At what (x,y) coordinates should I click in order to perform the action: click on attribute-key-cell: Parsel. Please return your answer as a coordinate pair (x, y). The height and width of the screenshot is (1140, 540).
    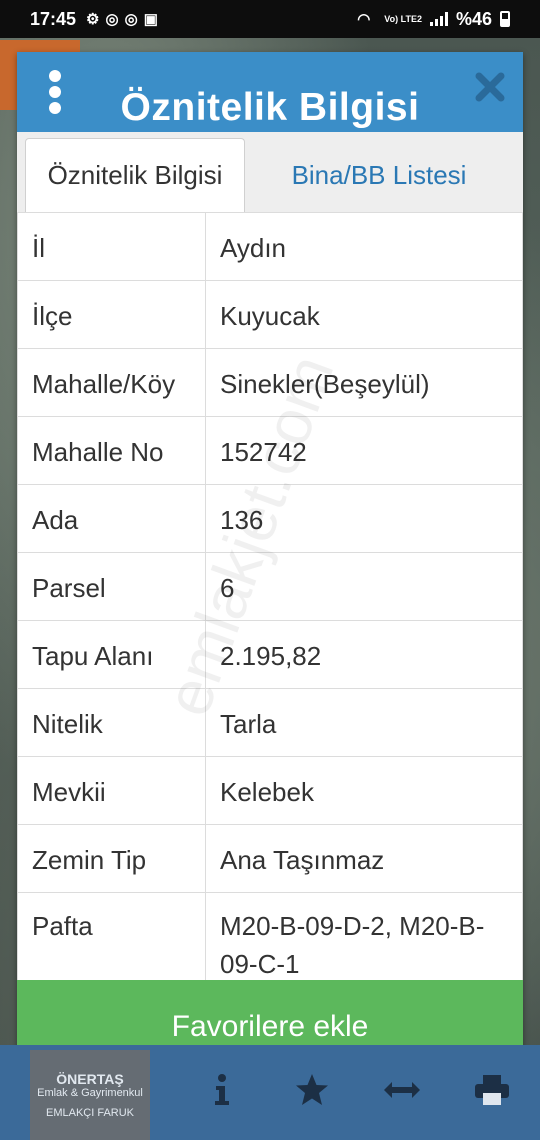
    Looking at the image, I should click on (111, 586).